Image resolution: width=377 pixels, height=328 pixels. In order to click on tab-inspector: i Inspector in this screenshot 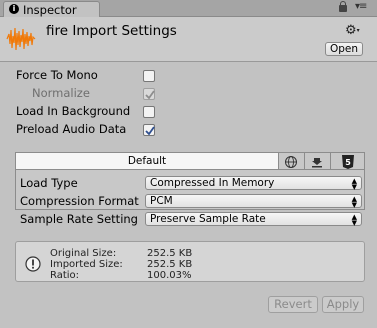, I will do `click(51, 9)`.